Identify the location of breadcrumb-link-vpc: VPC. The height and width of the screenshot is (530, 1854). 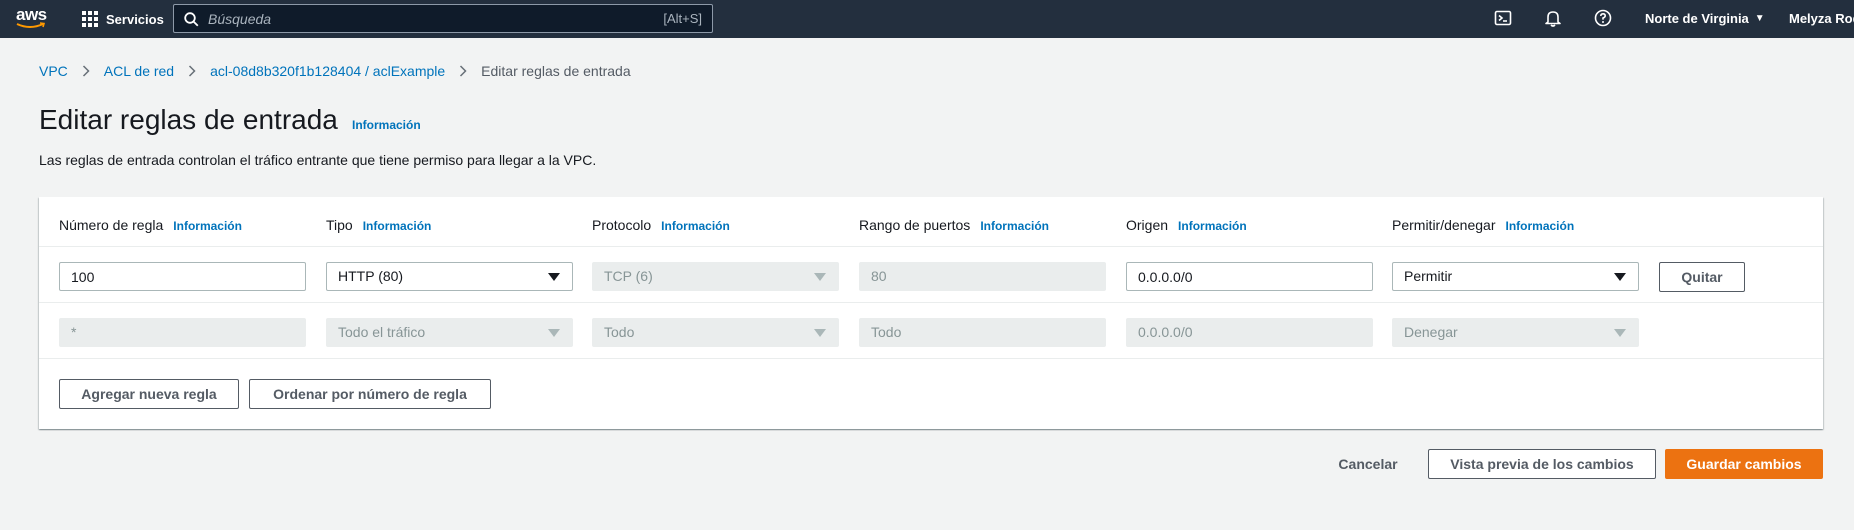
(53, 71).